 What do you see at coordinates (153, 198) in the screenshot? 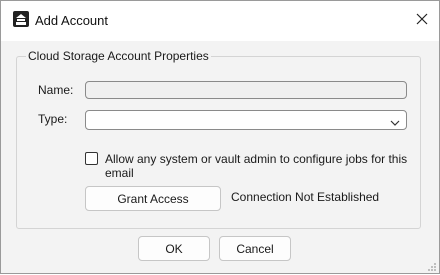
I see `grant-access-button: Grant Access` at bounding box center [153, 198].